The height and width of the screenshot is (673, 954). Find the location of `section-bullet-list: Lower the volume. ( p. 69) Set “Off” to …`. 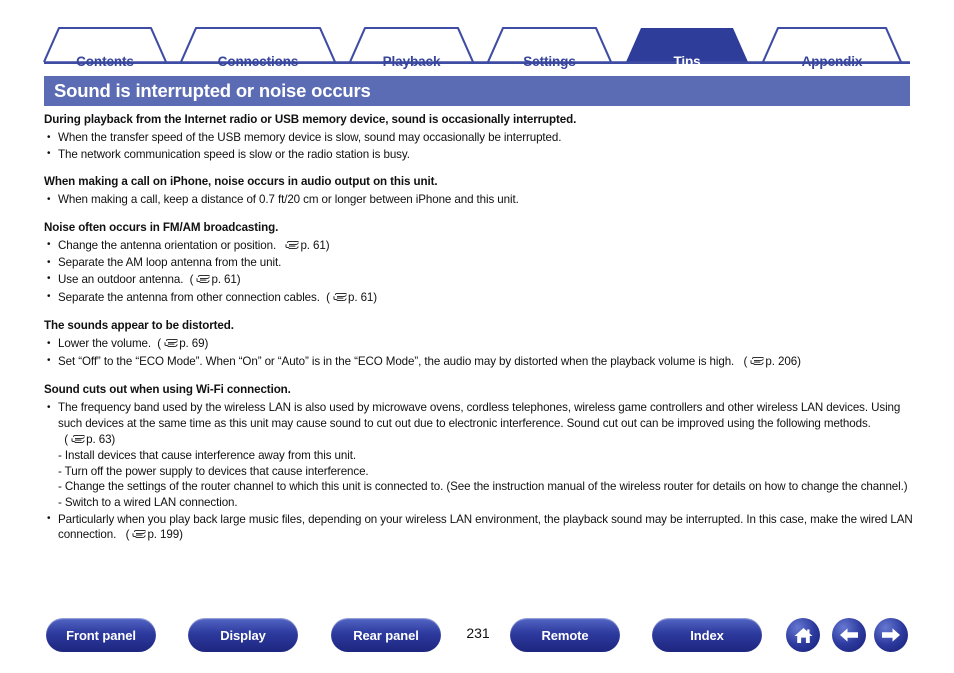

section-bullet-list: Lower the volume. ( p. 69) Set “Off” to … is located at coordinates (484, 353).